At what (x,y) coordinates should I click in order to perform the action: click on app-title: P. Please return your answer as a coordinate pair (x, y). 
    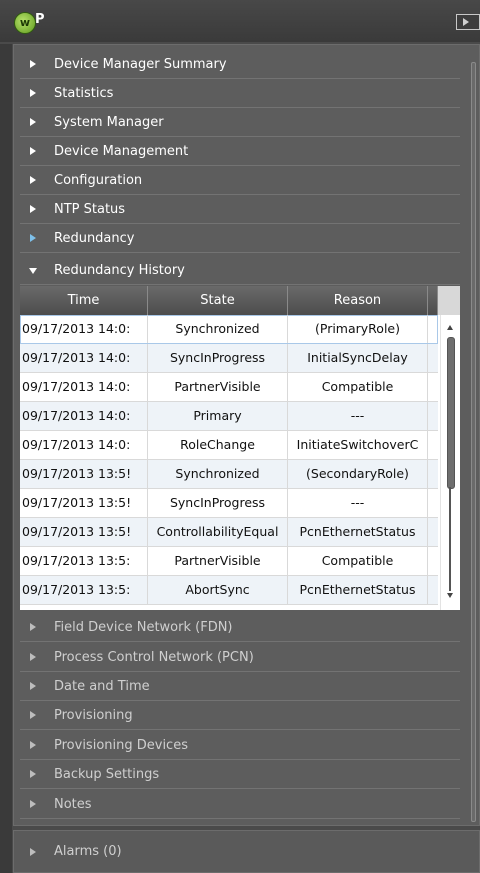
    Looking at the image, I should click on (40, 19).